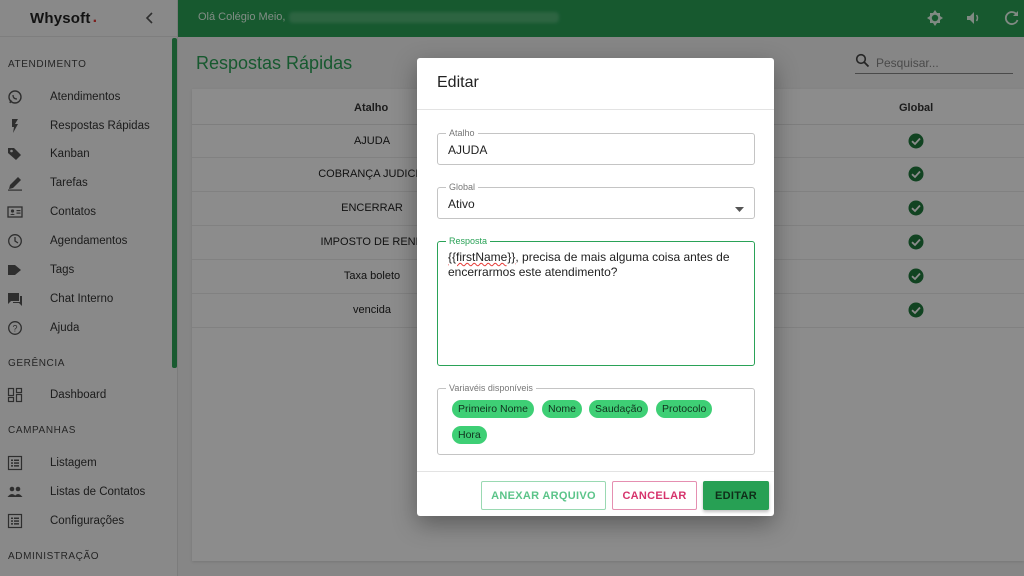 Image resolution: width=1024 pixels, height=576 pixels. What do you see at coordinates (461, 204) in the screenshot?
I see `global-value: Ativo` at bounding box center [461, 204].